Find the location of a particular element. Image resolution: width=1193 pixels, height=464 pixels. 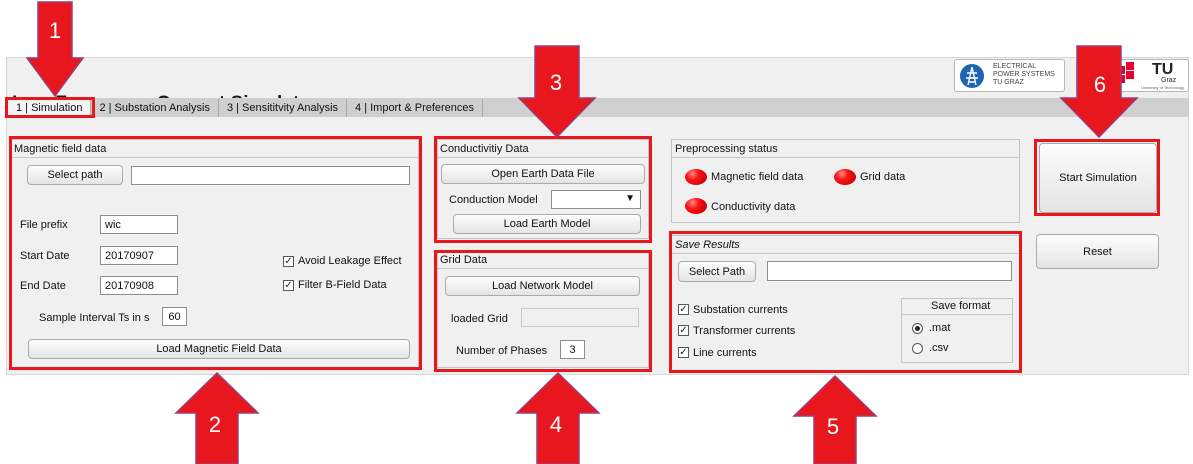

tab-import-preferences: 4 | Import & Preferences is located at coordinates (415, 108).